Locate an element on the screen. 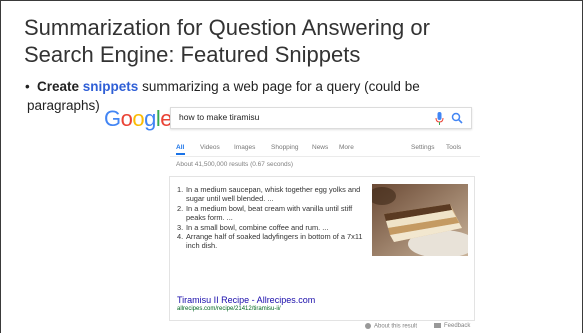  tabs-divider is located at coordinates (325, 156).